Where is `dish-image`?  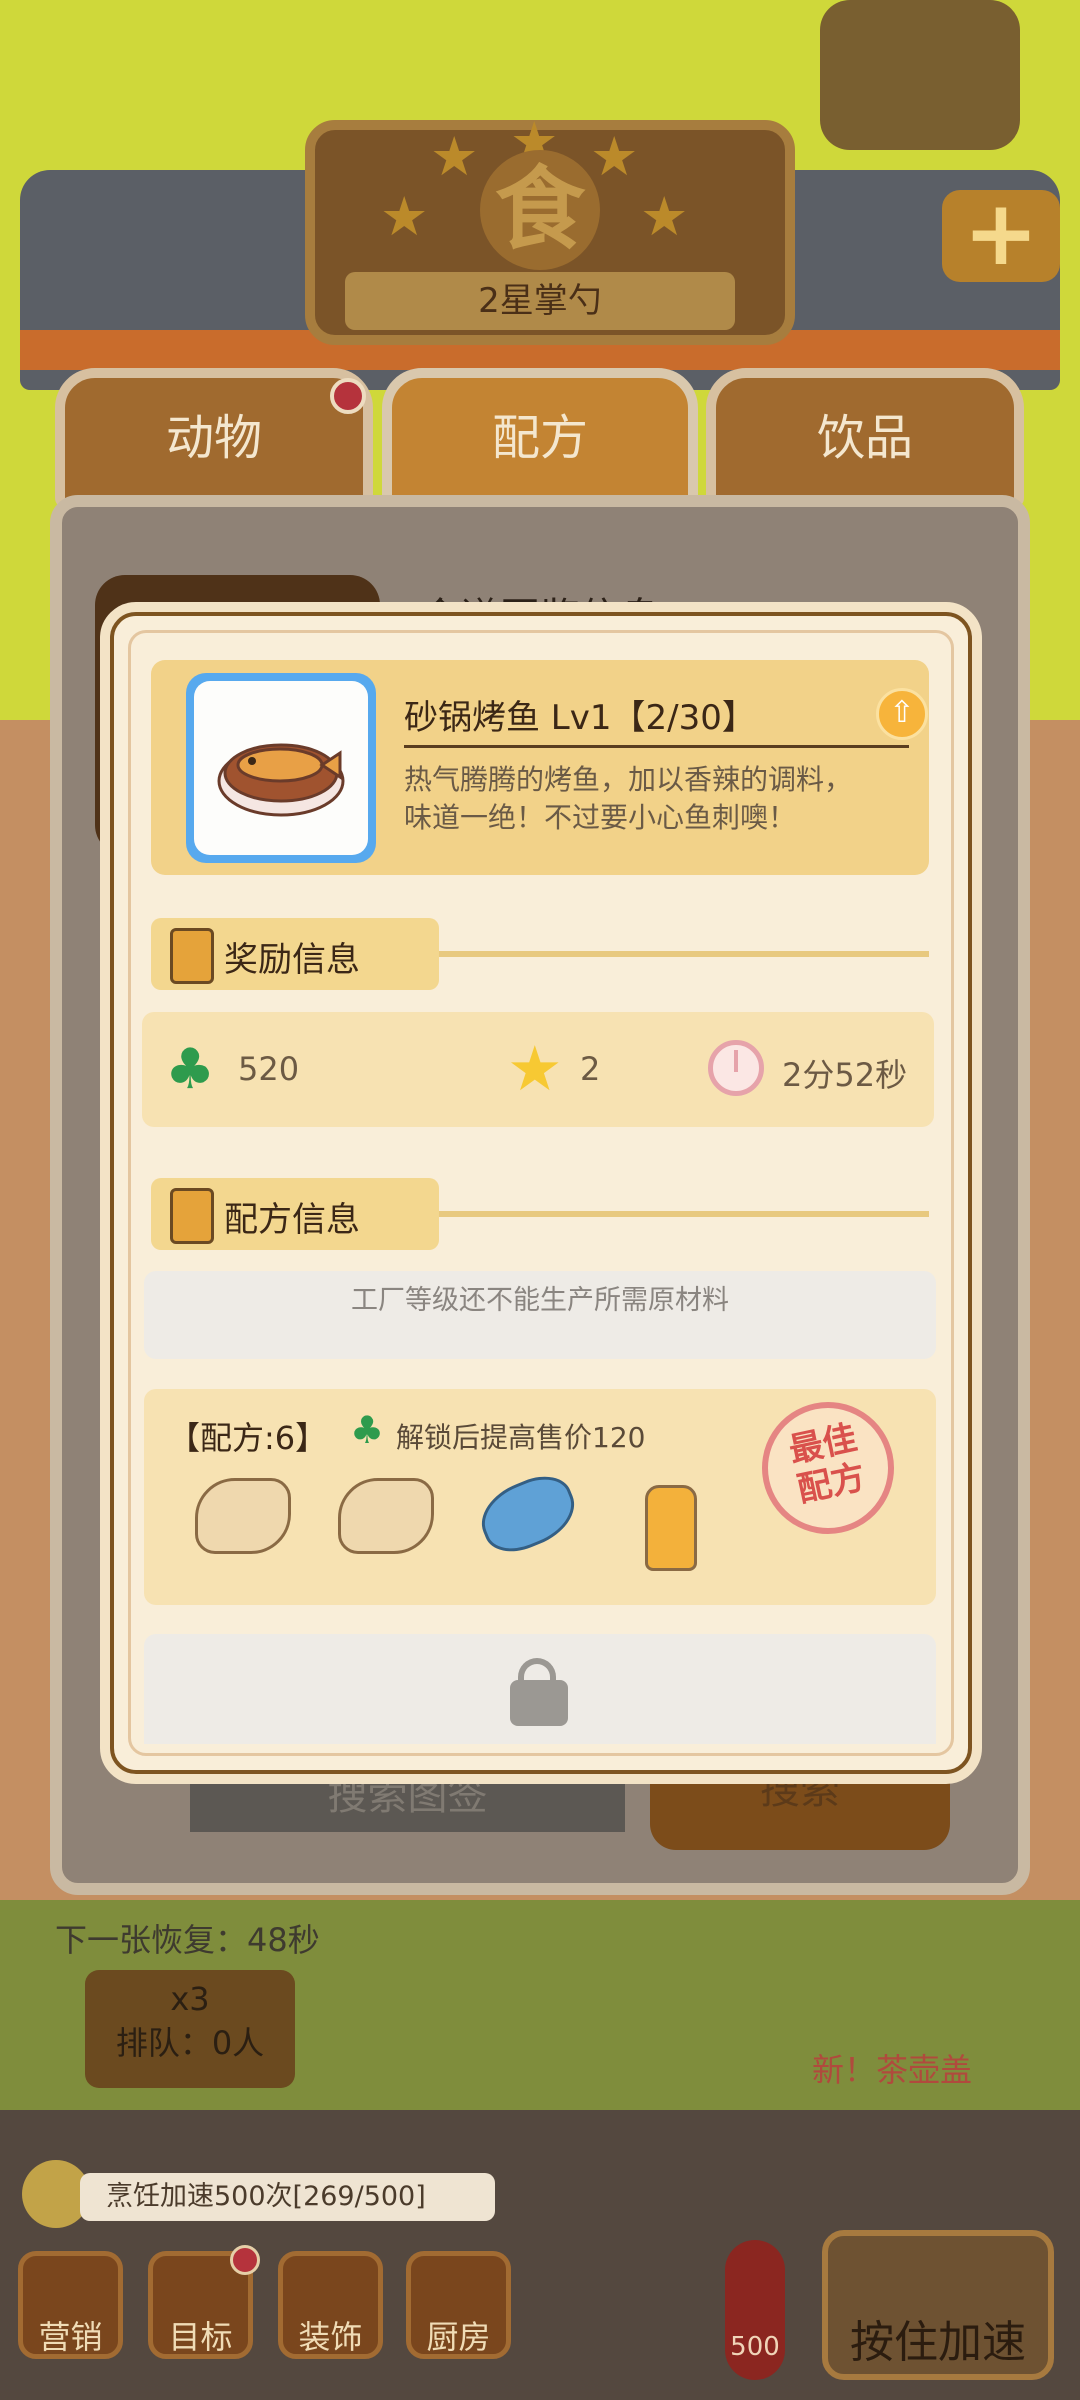
dish-image is located at coordinates (281, 768).